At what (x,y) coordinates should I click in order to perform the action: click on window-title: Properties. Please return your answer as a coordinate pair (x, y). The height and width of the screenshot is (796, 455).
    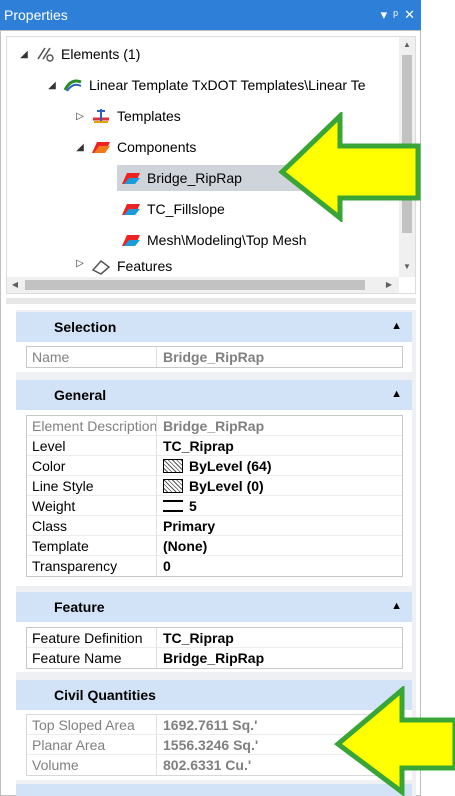
    Looking at the image, I should click on (36, 15).